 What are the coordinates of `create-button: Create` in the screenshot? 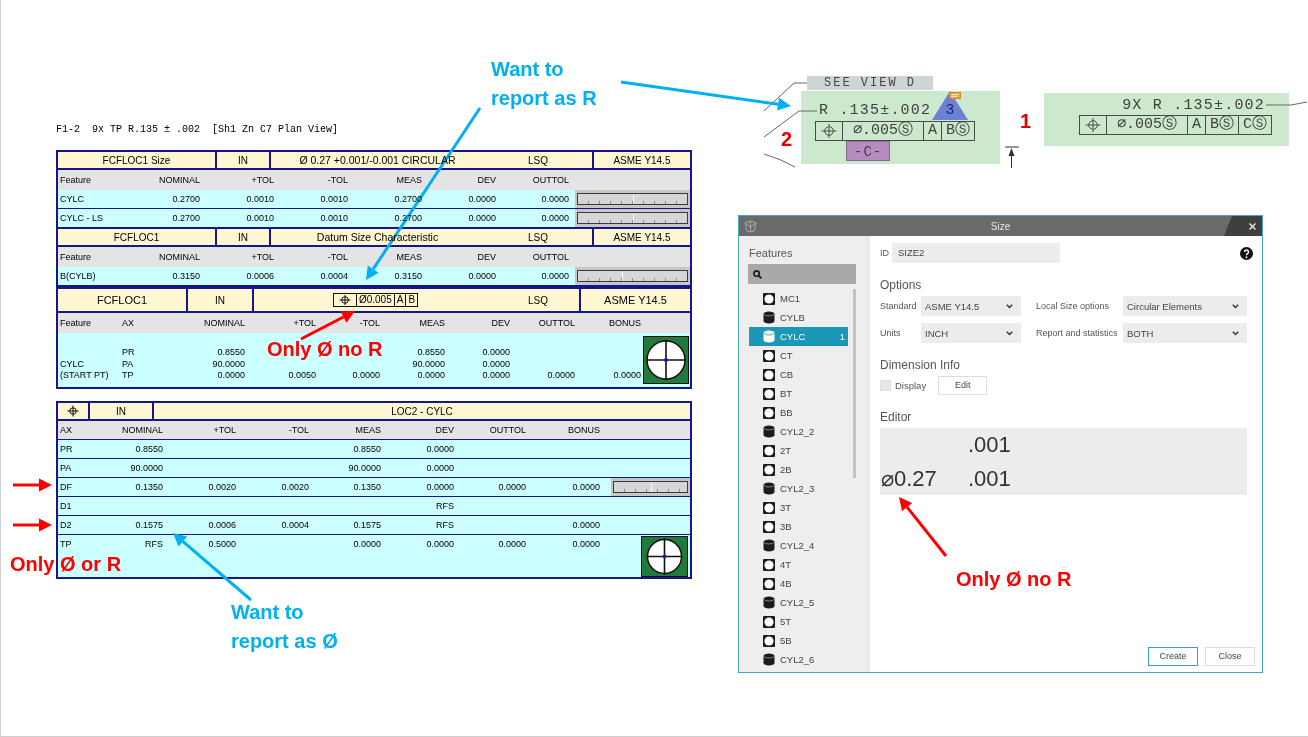 It's located at (1173, 656).